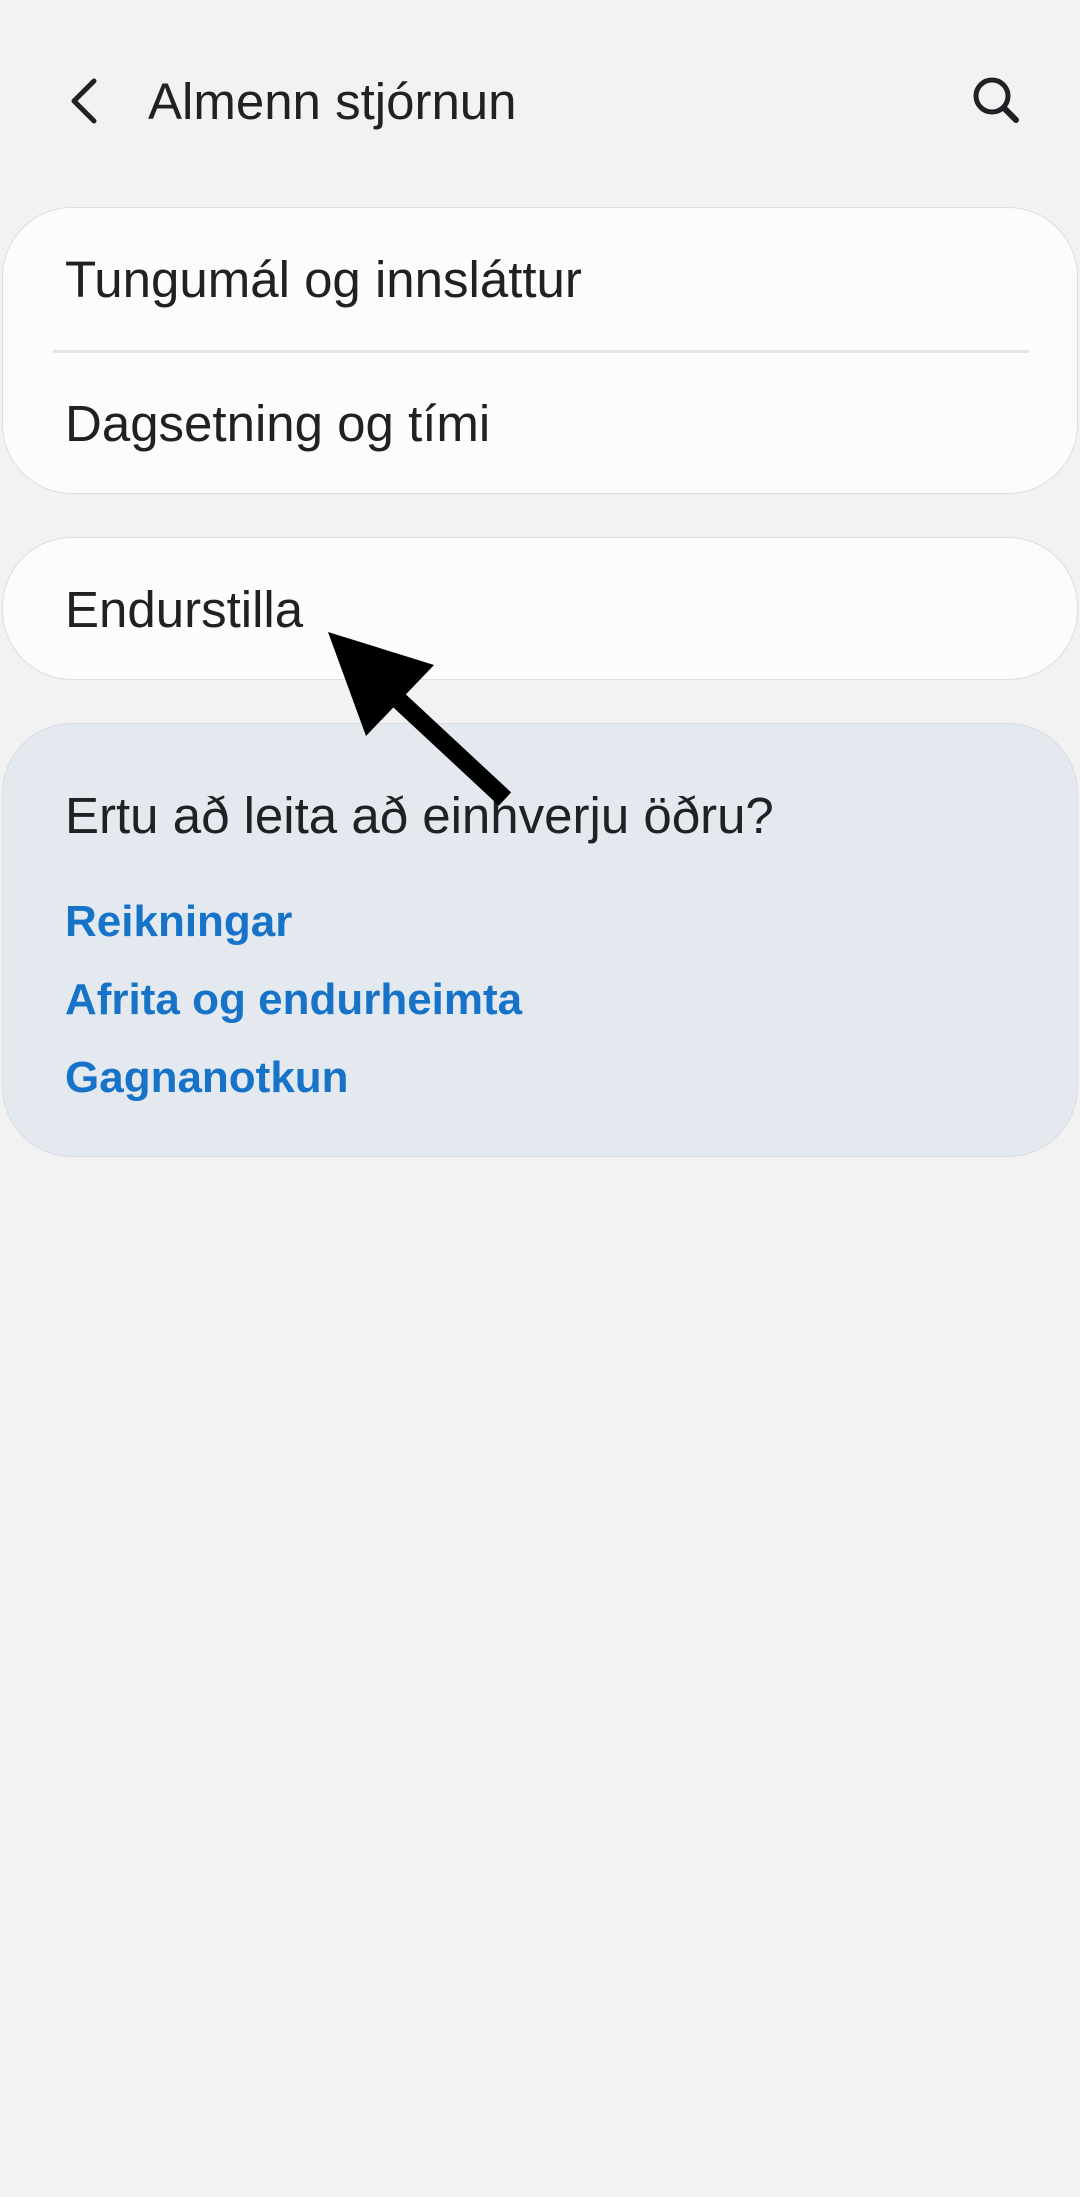 The width and height of the screenshot is (1080, 2197). What do you see at coordinates (184, 609) in the screenshot?
I see `reset-label: Endurstilla` at bounding box center [184, 609].